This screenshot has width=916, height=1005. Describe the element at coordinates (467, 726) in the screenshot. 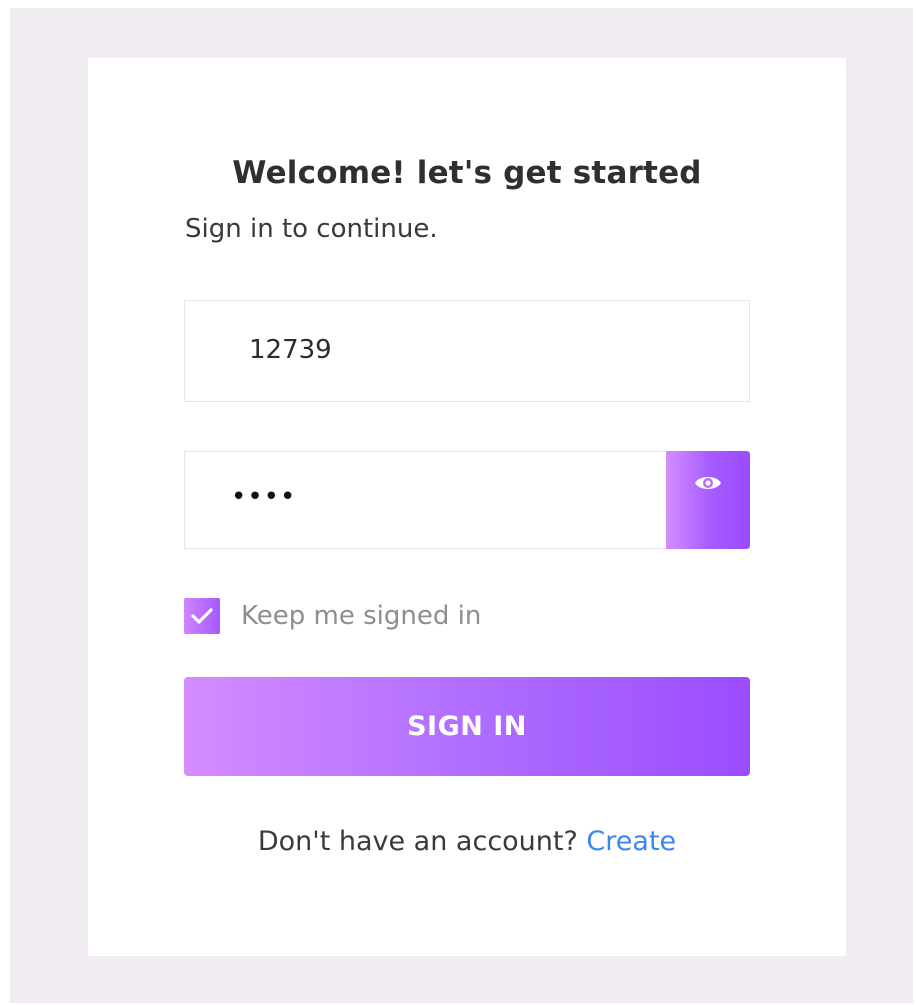

I see `sign-in-button: SIGN IN` at that location.